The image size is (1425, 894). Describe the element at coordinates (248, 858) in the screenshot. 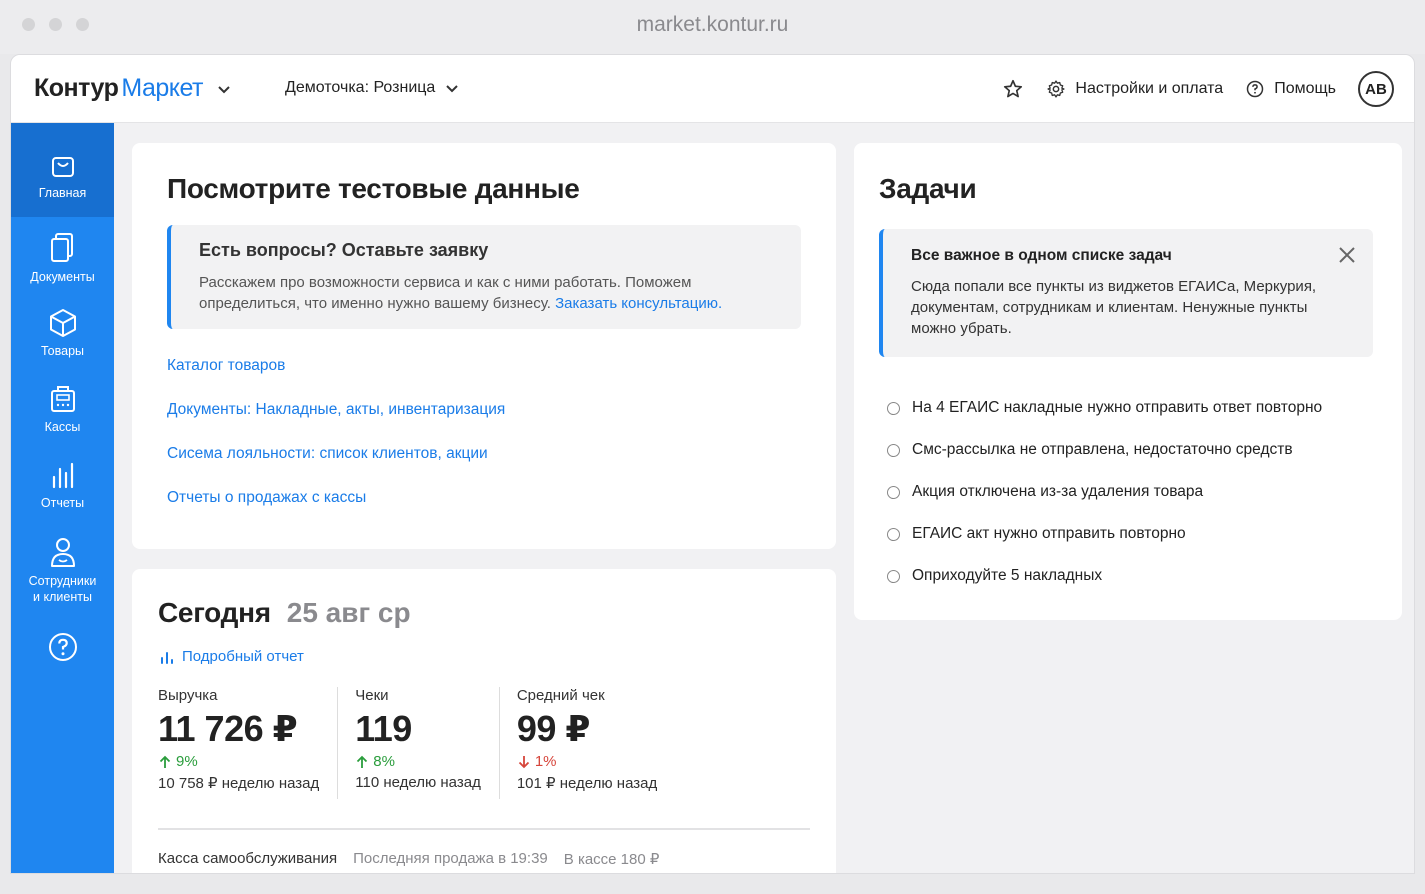

I see `kassa-name: Касса самообслуживания` at that location.